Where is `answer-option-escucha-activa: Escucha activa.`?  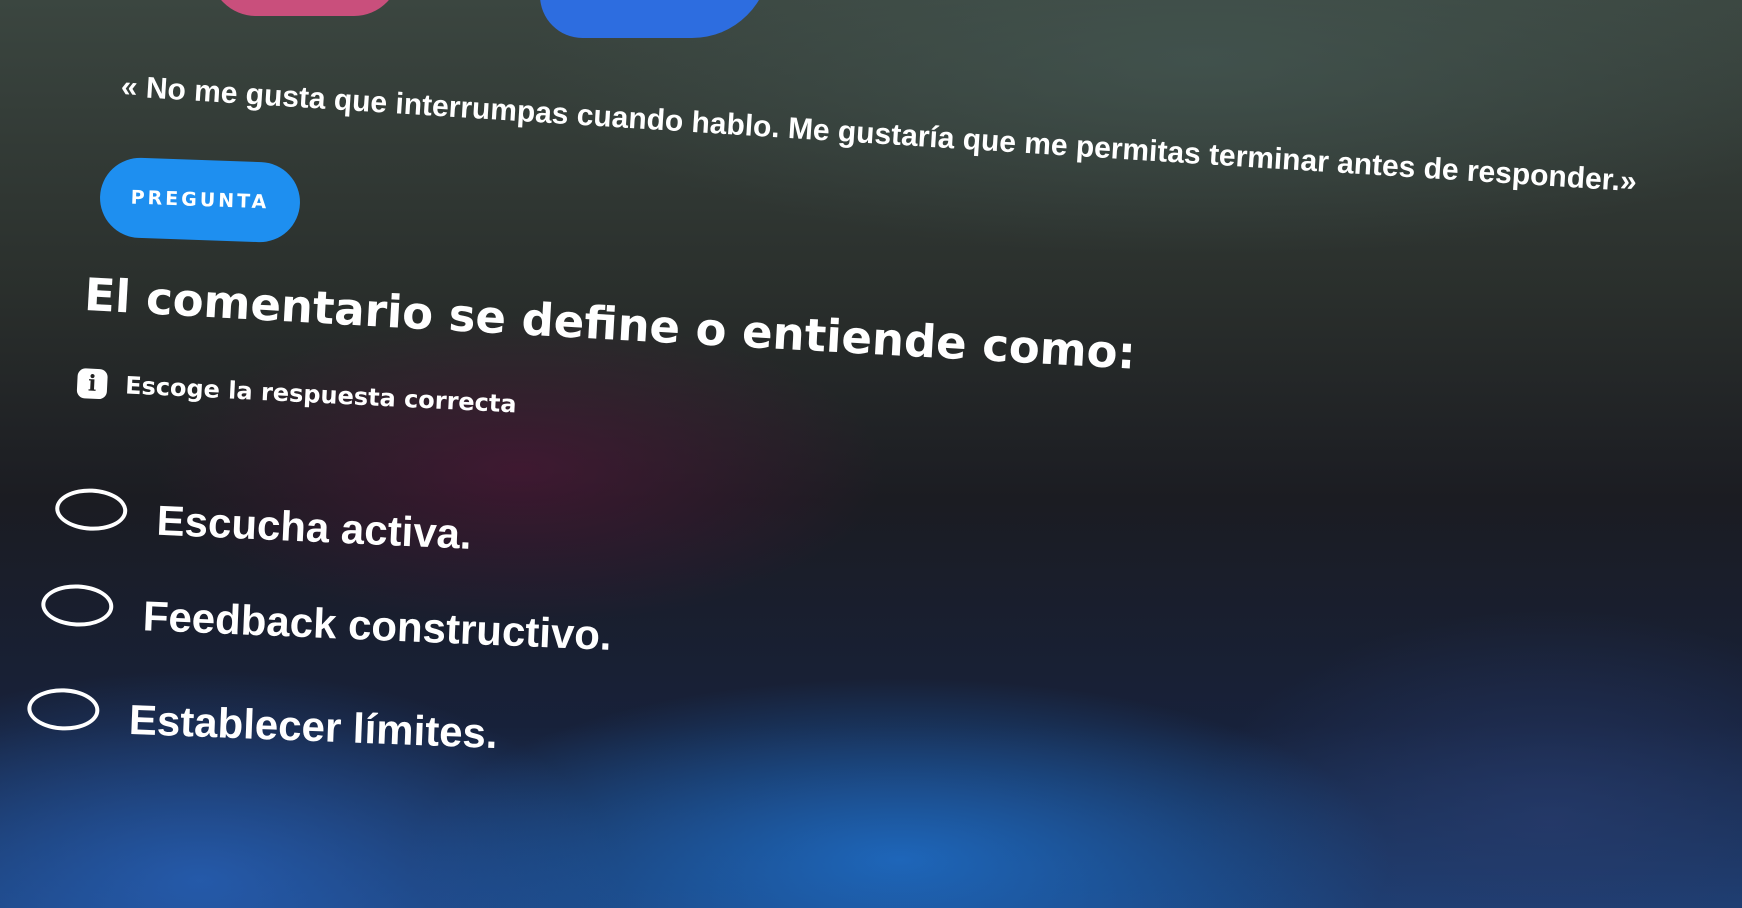
answer-option-escucha-activa: Escucha activa. is located at coordinates (263, 523).